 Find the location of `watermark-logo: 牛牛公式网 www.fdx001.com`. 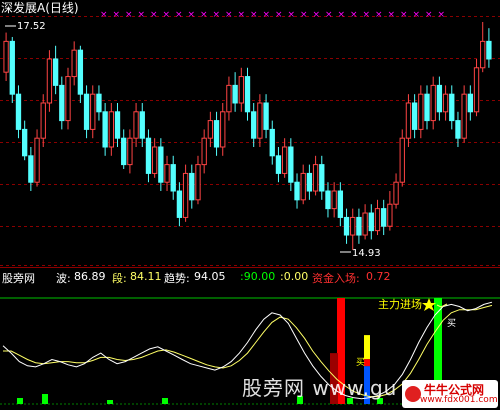

watermark-logo: 牛牛公式网 www.fdx001.com is located at coordinates (450, 394).